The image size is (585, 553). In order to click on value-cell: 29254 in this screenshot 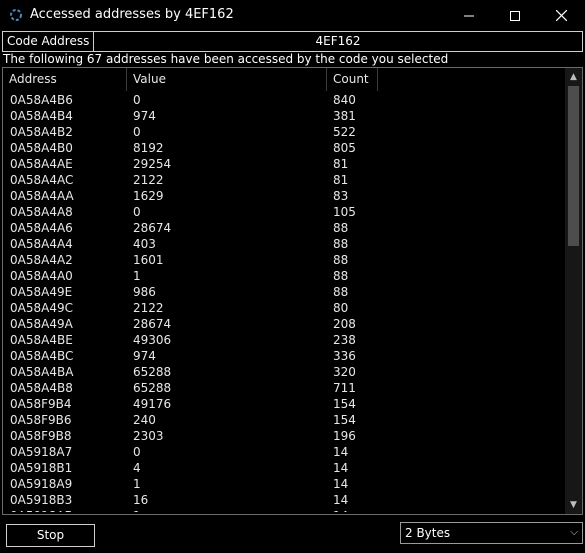, I will do `click(152, 164)`.